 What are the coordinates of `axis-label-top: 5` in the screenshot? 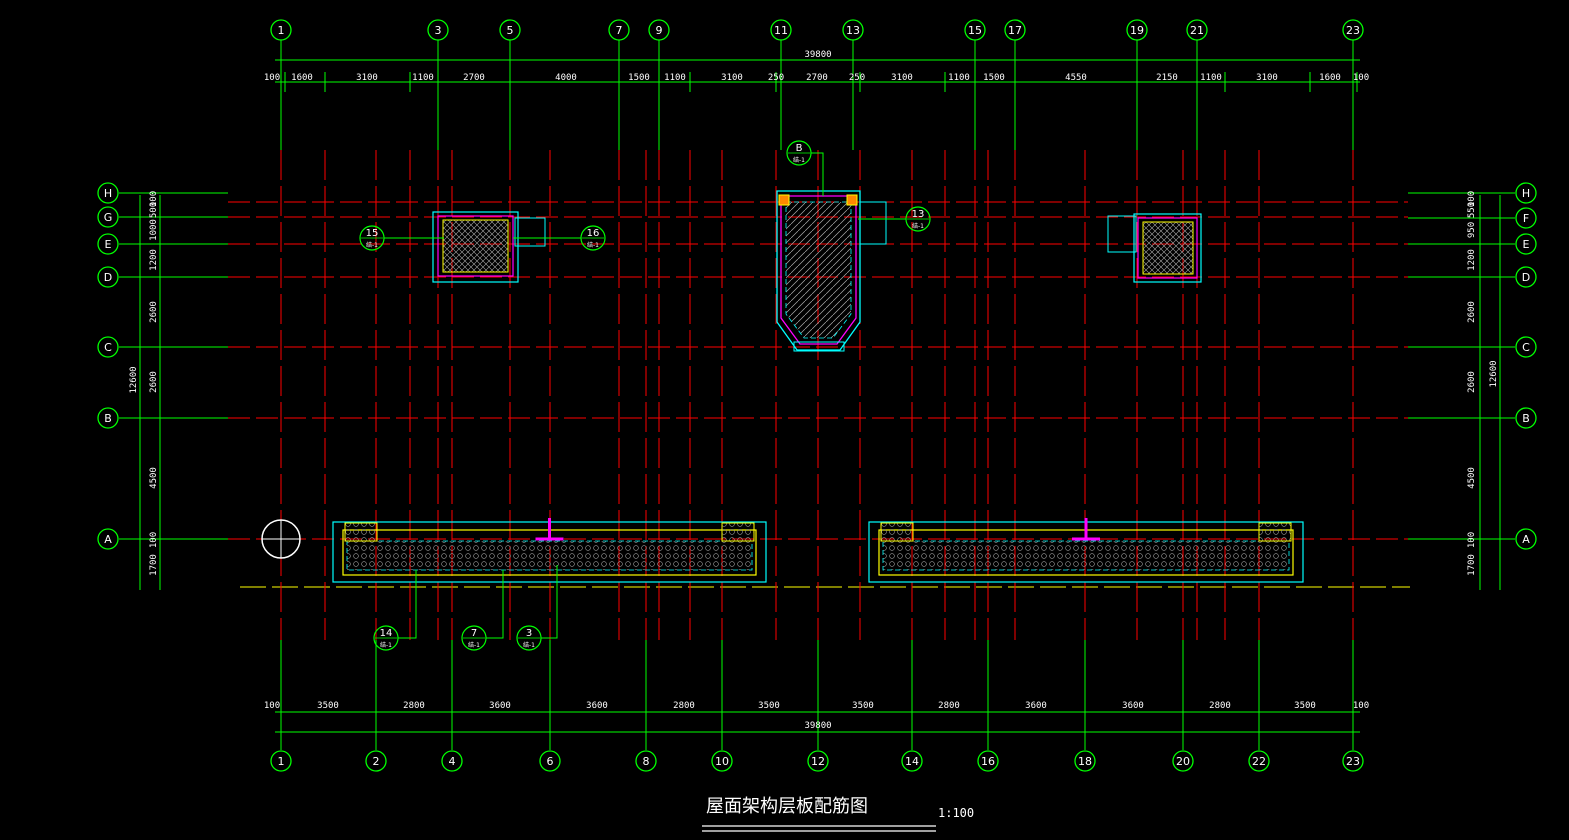 It's located at (510, 30).